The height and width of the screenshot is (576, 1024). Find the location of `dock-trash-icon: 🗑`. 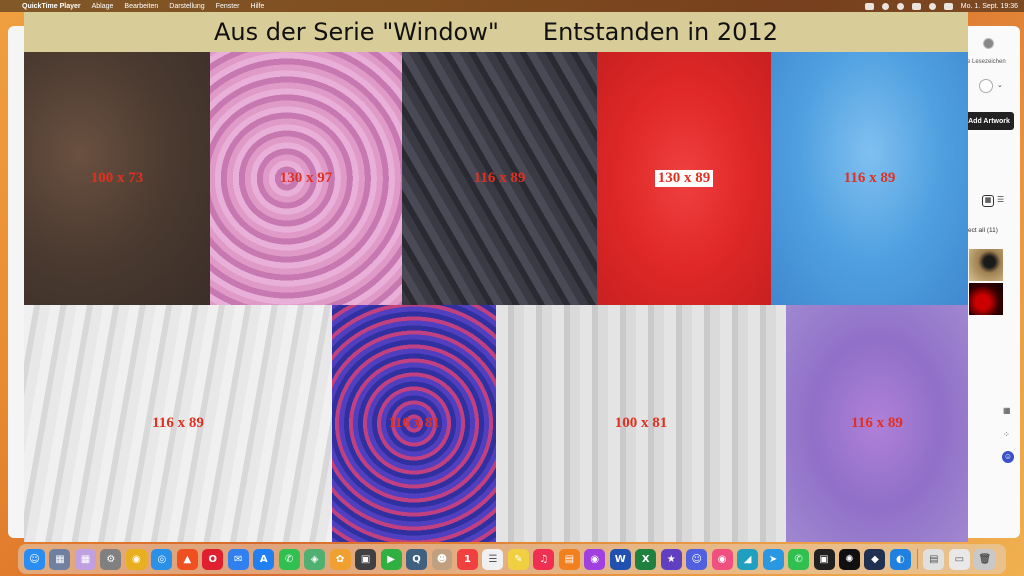

dock-trash-icon: 🗑 is located at coordinates (985, 559).